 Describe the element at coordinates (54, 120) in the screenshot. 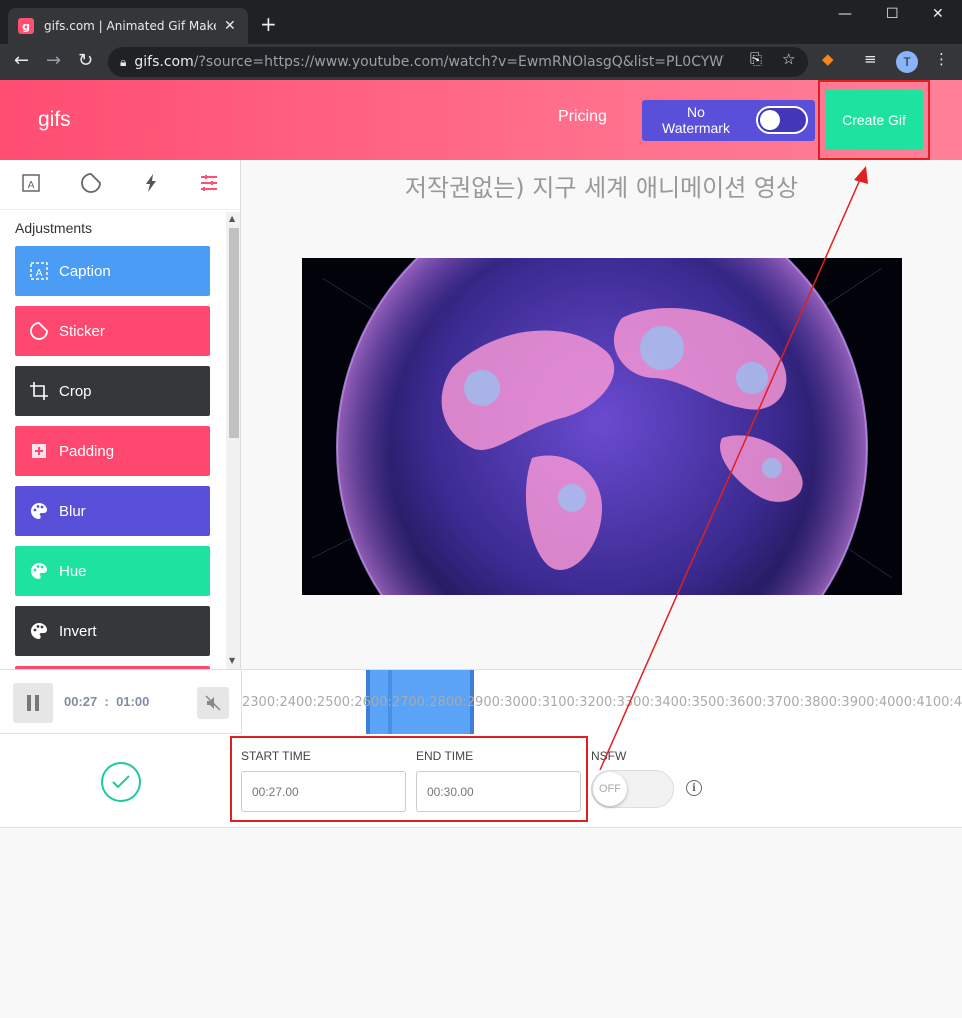

I see `gifs-logo: gifs` at that location.